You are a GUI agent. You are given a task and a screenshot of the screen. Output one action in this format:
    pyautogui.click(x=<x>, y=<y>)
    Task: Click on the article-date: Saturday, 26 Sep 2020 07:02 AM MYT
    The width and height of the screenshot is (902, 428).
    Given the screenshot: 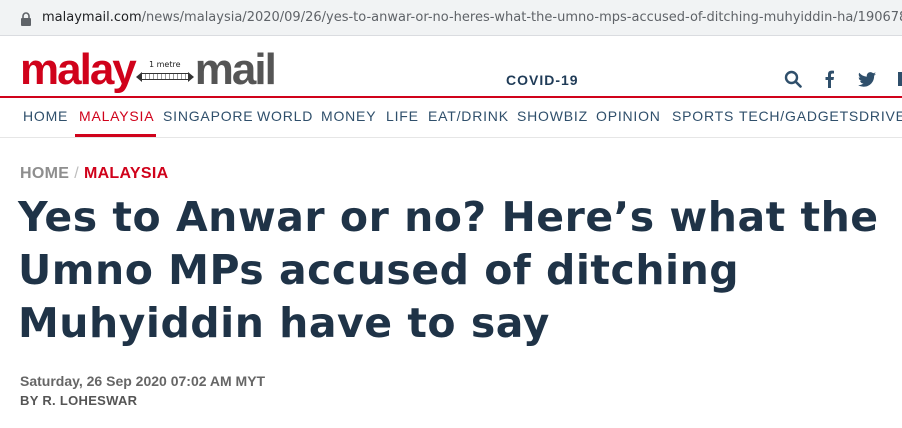 What is the action you would take?
    pyautogui.click(x=143, y=381)
    